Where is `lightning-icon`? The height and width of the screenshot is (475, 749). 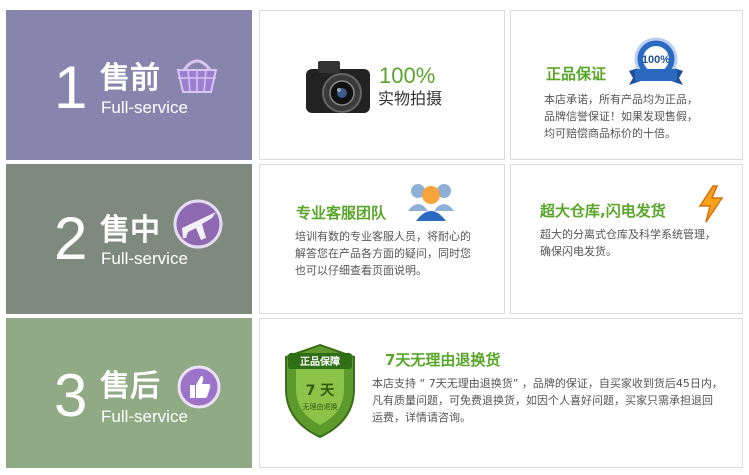 lightning-icon is located at coordinates (711, 206).